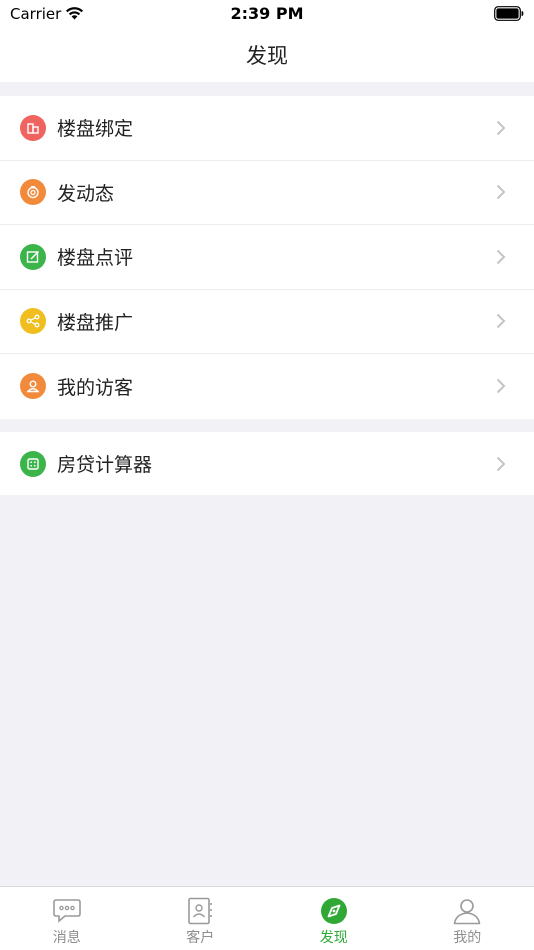 This screenshot has height=950, width=534. What do you see at coordinates (66, 938) in the screenshot?
I see `tab-label: 消息` at bounding box center [66, 938].